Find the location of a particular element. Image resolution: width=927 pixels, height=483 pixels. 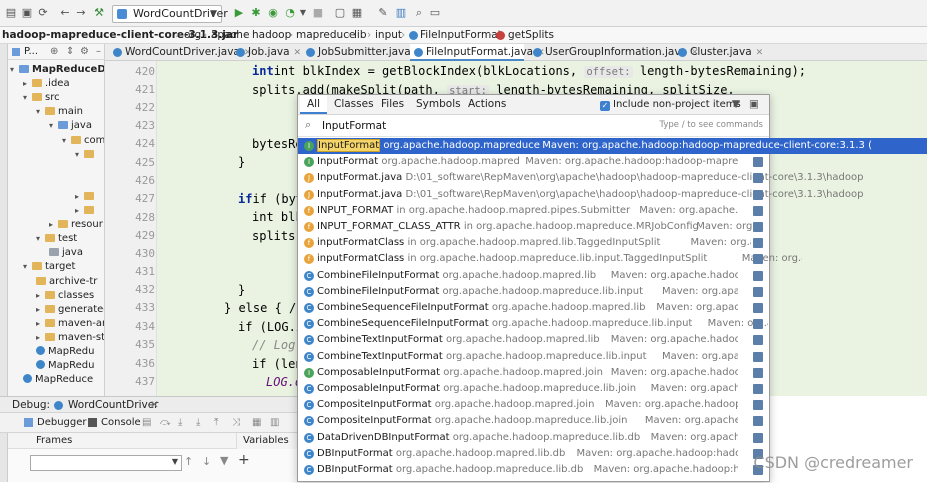

locate-icon: ⊕ is located at coordinates (54, 51).